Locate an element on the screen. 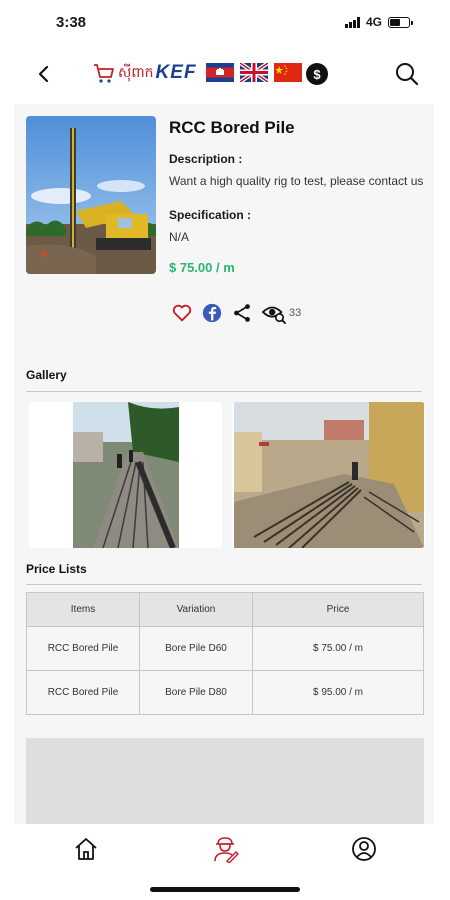  column-header-variation: Variation is located at coordinates (196, 609).